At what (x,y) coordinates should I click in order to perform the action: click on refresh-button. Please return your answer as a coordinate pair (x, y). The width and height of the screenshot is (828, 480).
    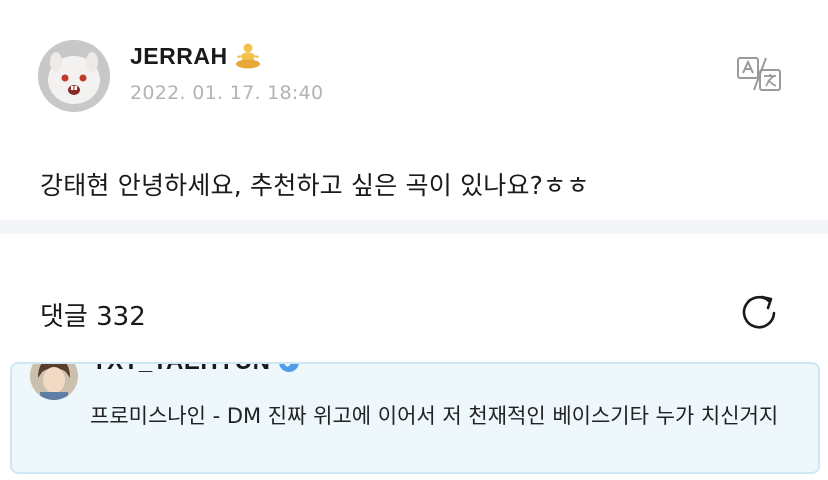
    Looking at the image, I should click on (760, 312).